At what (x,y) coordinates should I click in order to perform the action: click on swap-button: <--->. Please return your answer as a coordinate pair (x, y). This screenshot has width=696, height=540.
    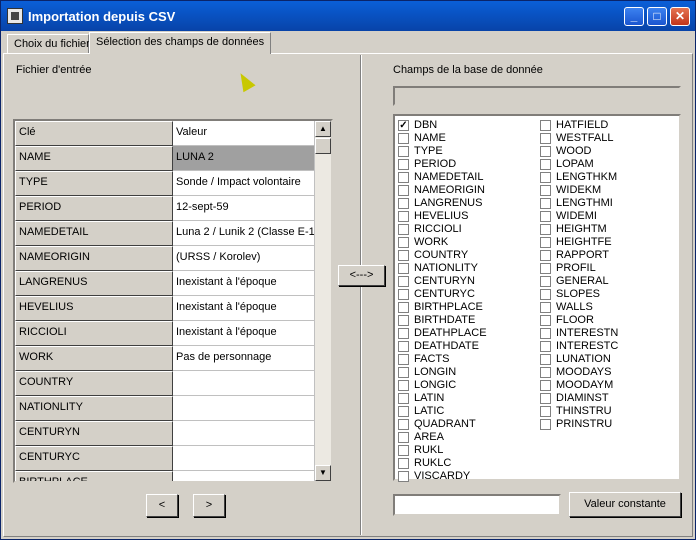
    Looking at the image, I should click on (361, 275).